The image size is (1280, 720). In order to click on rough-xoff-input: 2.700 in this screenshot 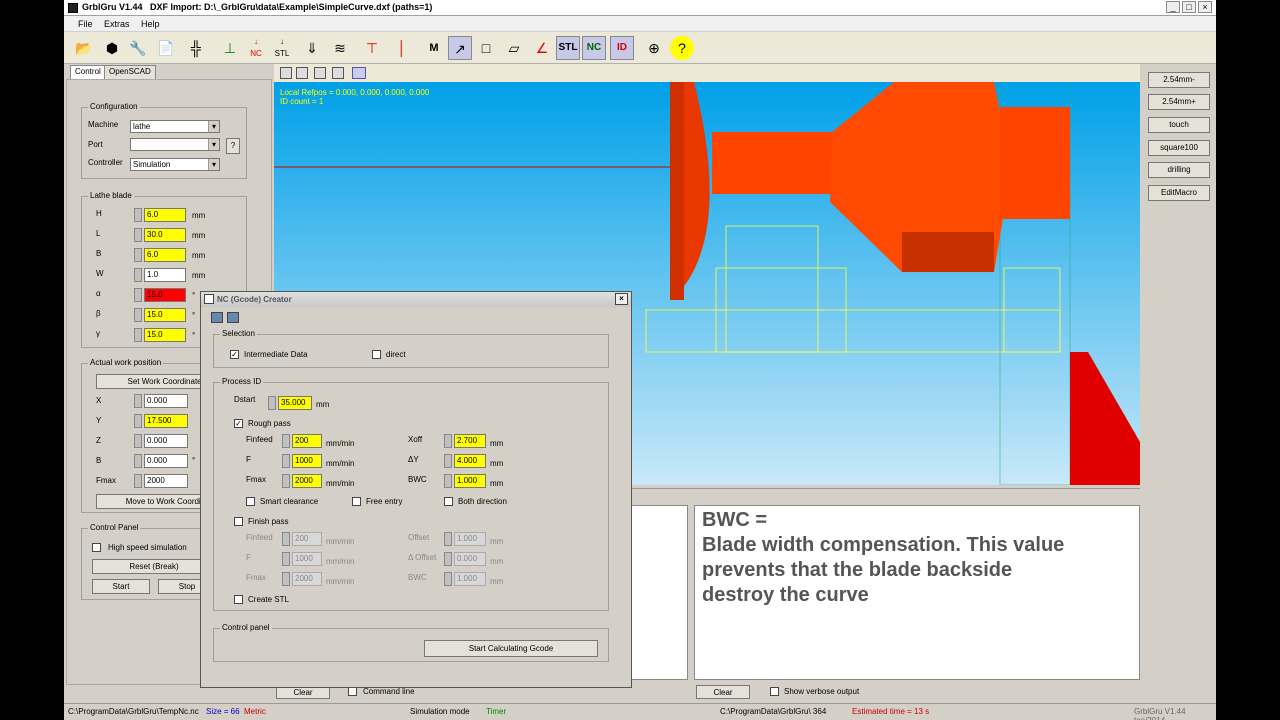, I will do `click(470, 441)`.